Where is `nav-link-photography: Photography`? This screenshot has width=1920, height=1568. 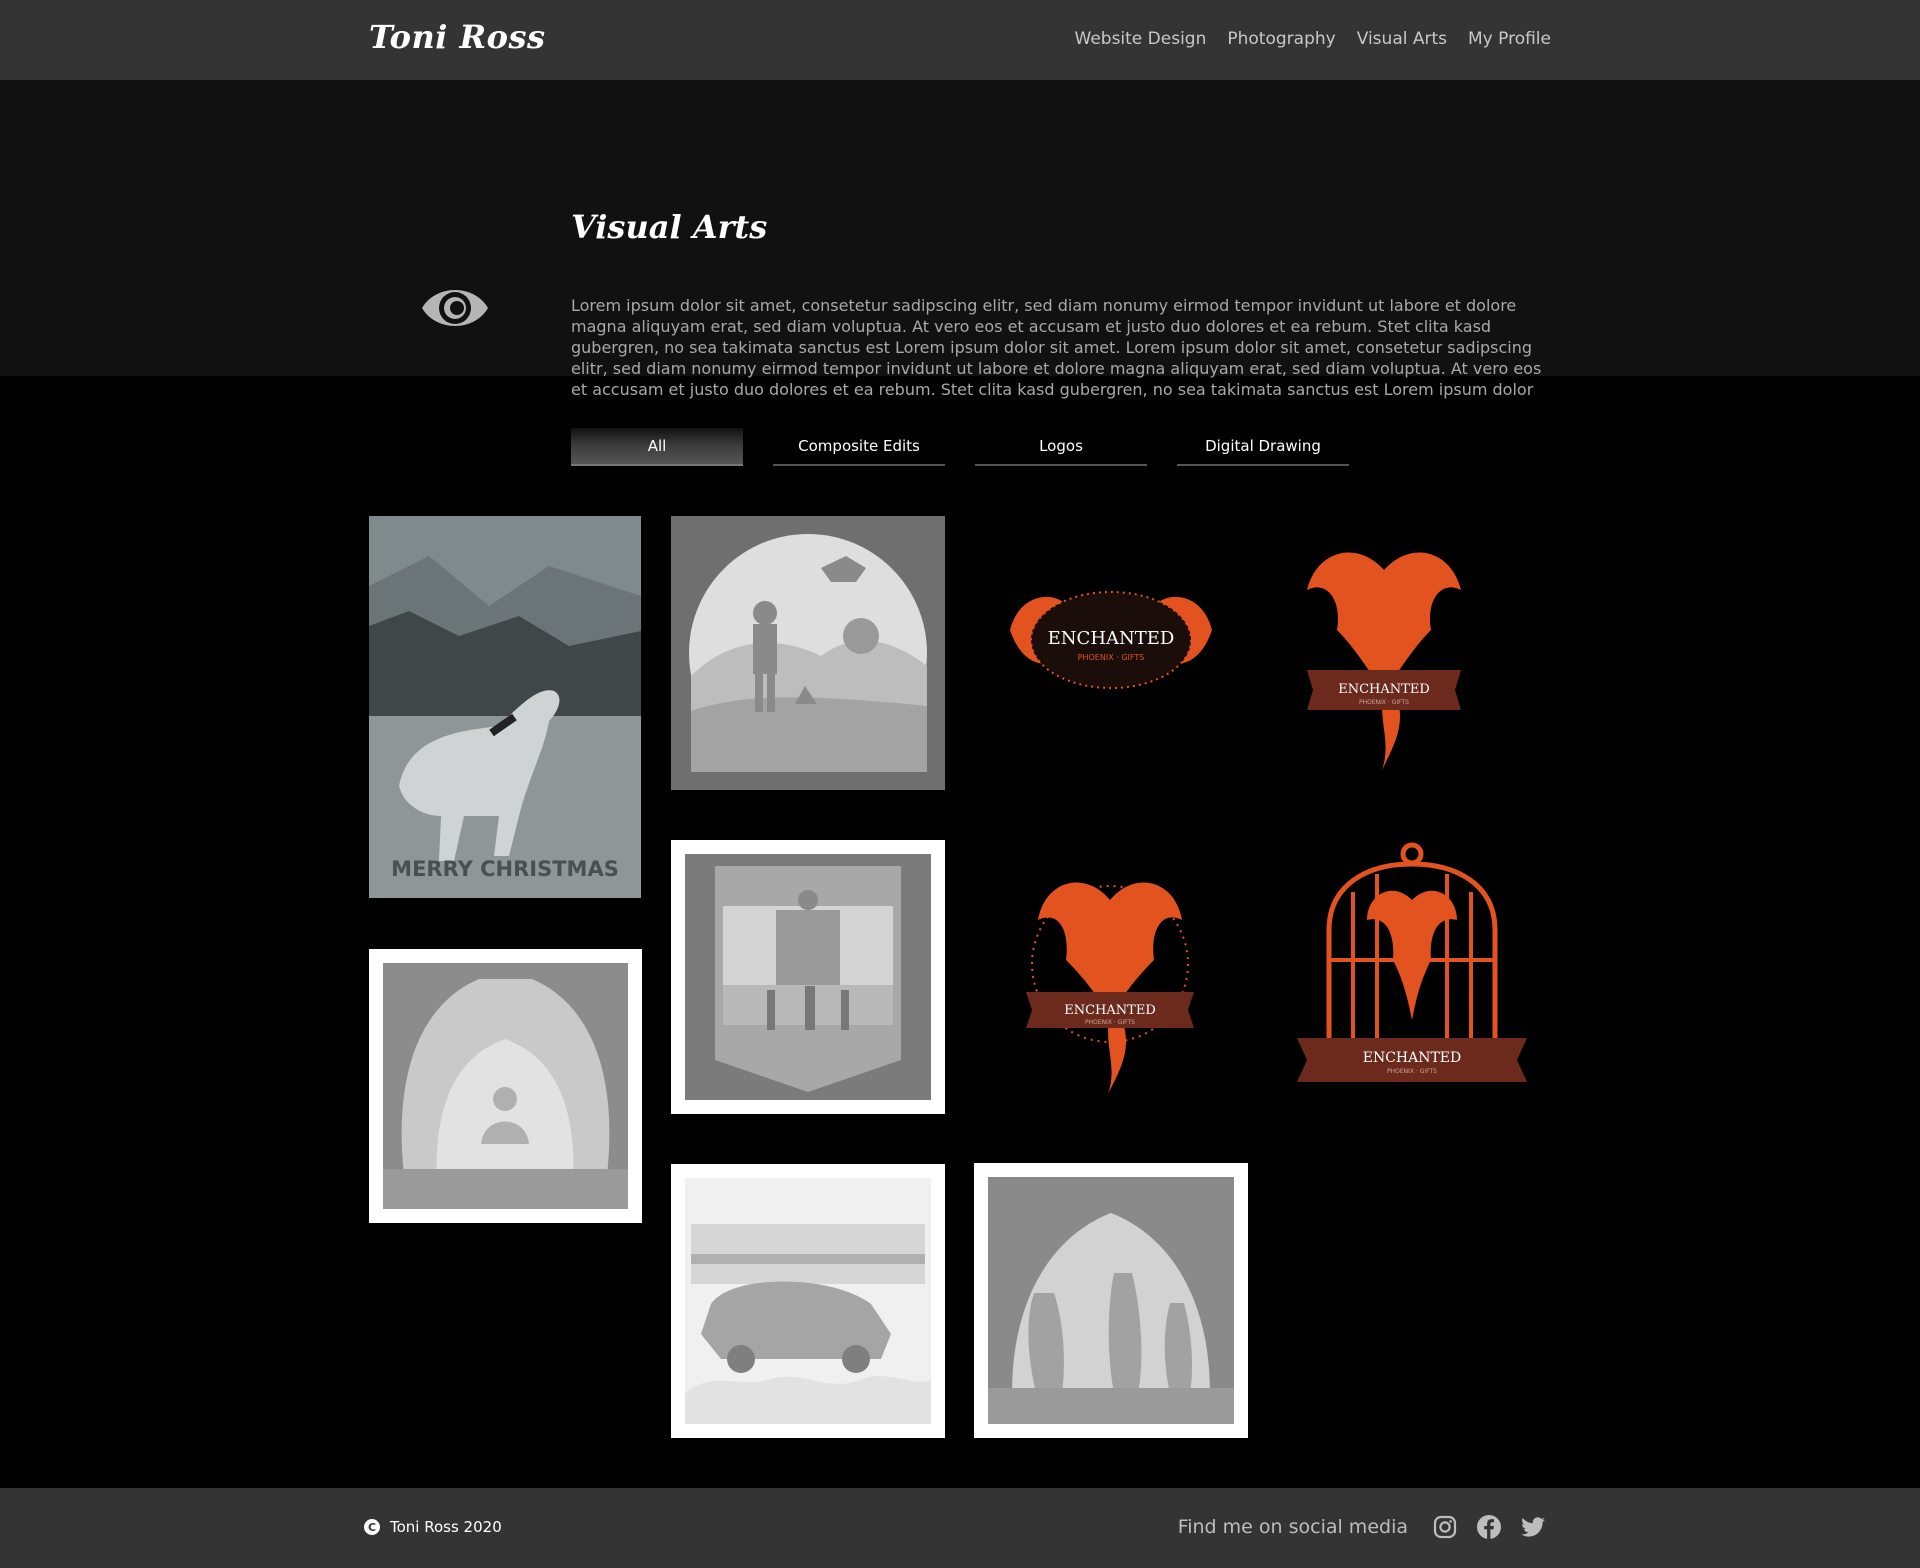 nav-link-photography: Photography is located at coordinates (1281, 39).